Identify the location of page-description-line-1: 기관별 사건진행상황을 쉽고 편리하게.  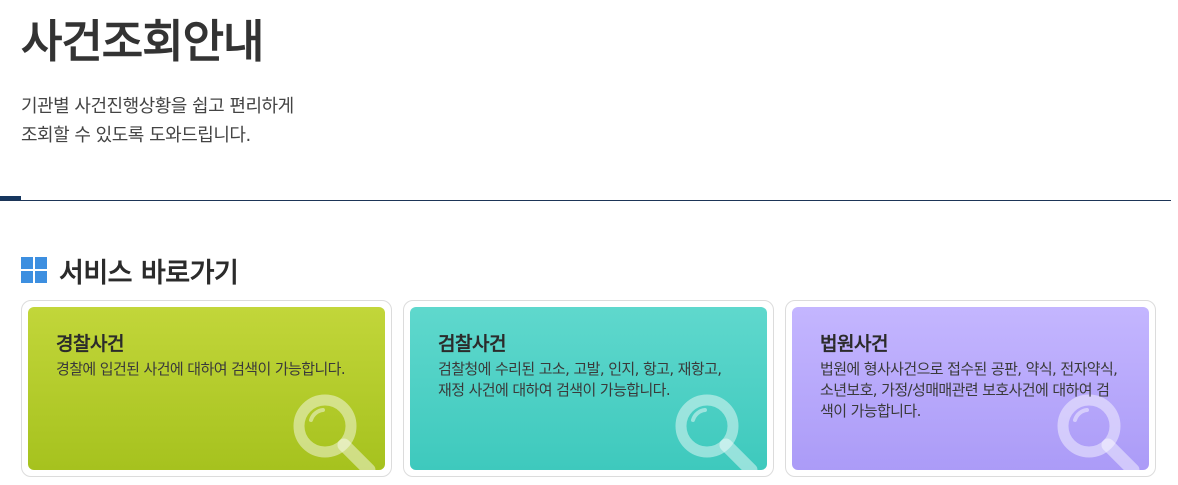
(157, 106).